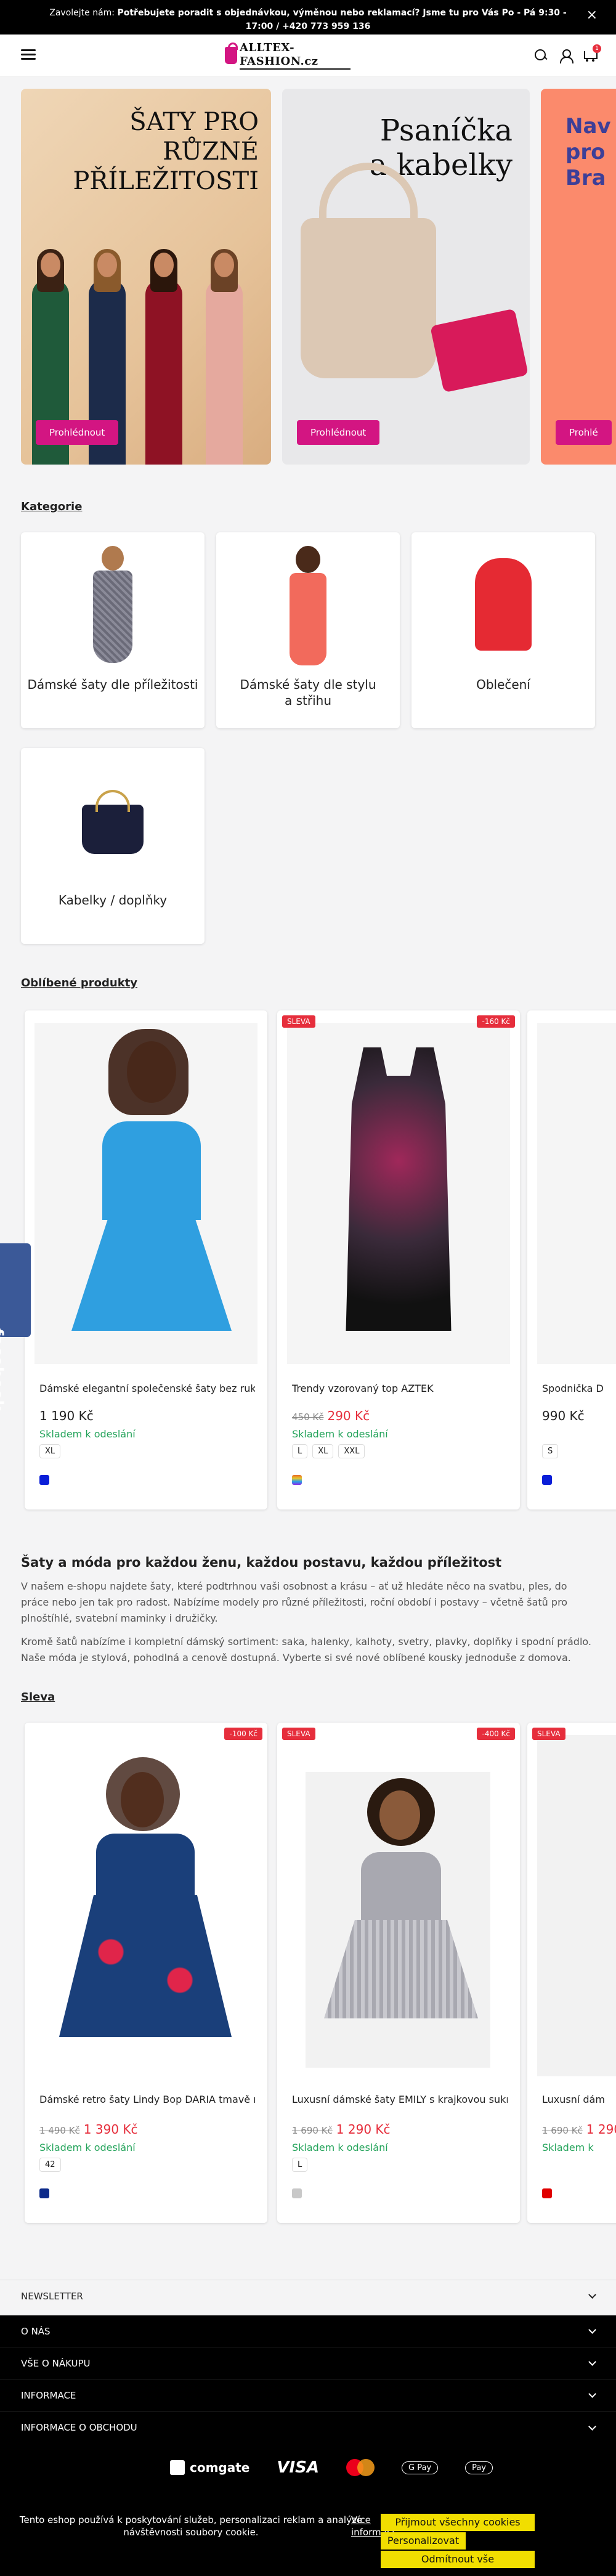 This screenshot has height=2576, width=616. Describe the element at coordinates (406, 277) in the screenshot. I see `banner-handbags: Psaníčka a kabelky Prohlédnout` at that location.